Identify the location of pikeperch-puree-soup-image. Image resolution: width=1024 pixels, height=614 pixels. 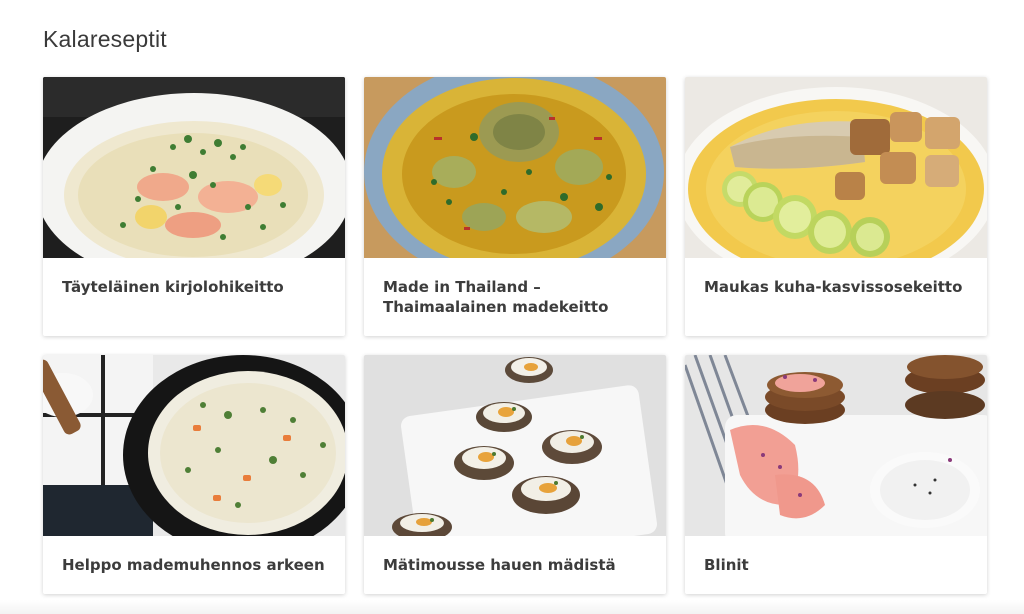
(836, 167).